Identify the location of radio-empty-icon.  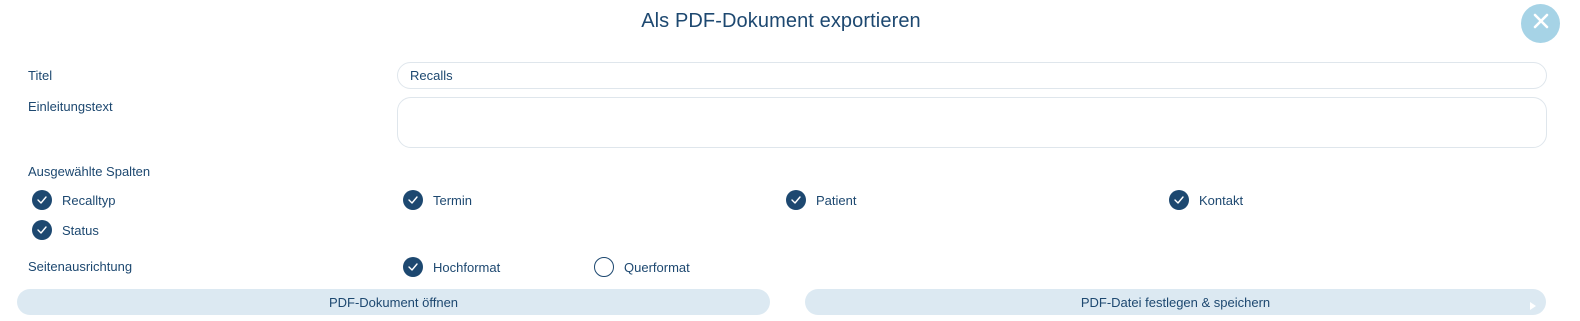
(604, 267).